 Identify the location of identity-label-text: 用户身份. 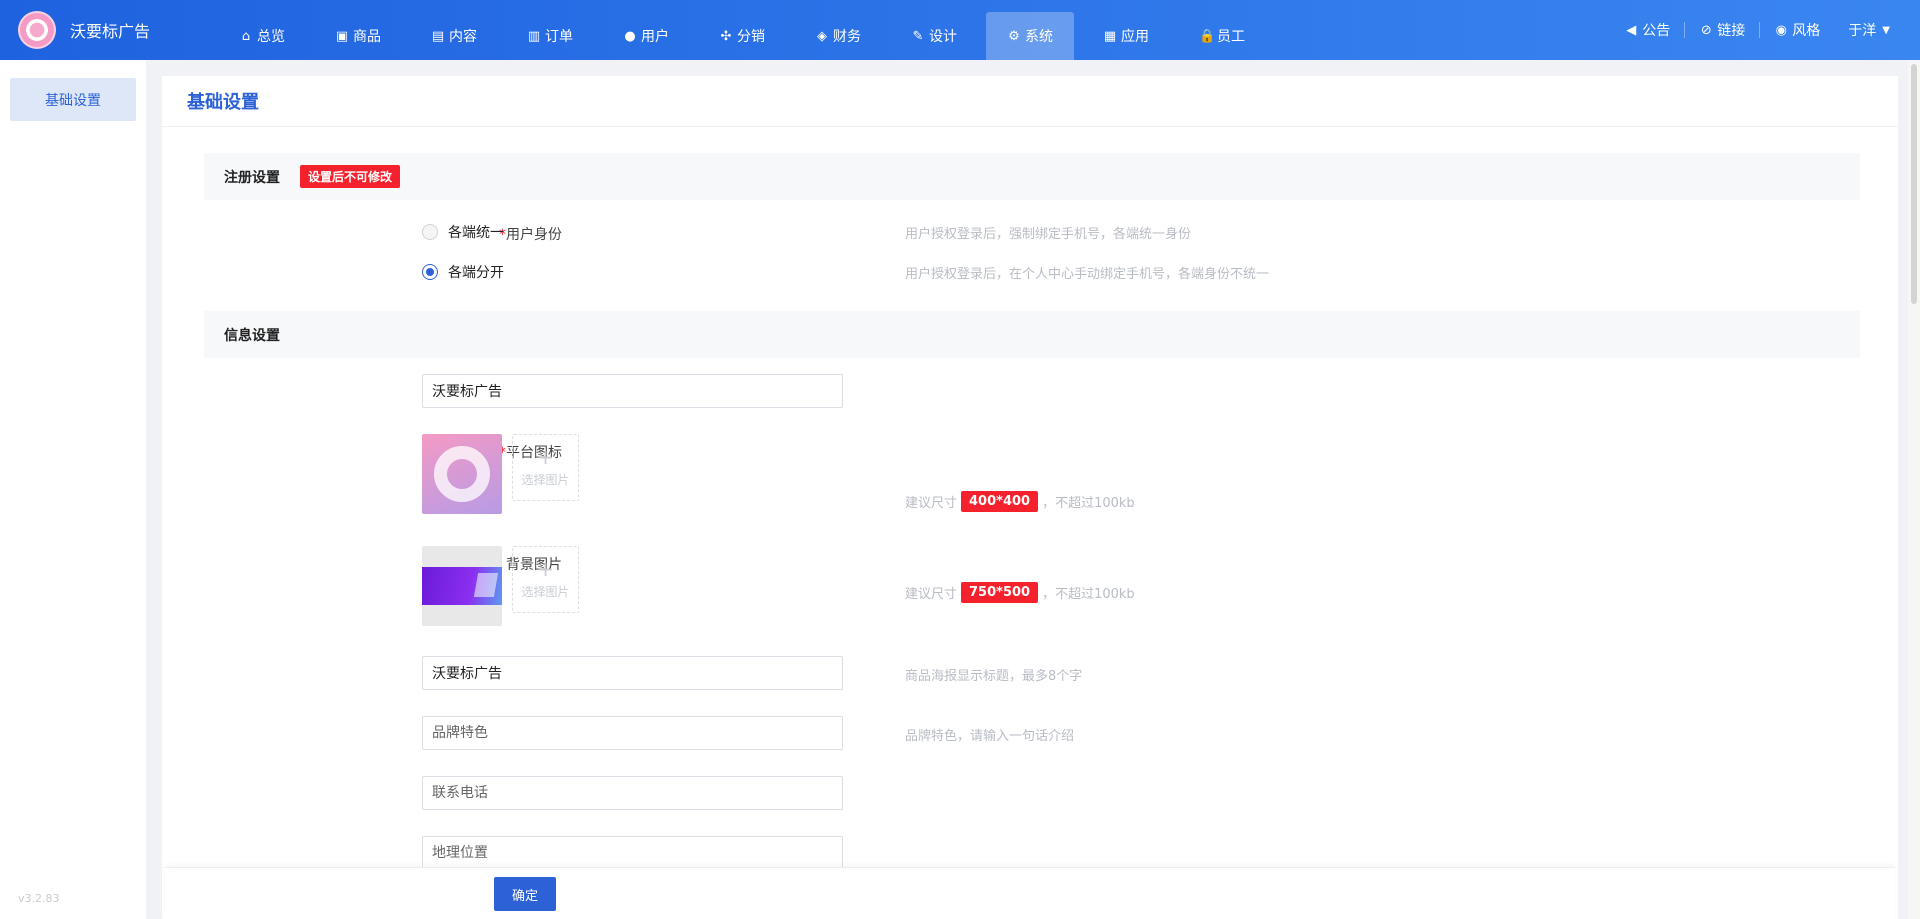
(534, 235).